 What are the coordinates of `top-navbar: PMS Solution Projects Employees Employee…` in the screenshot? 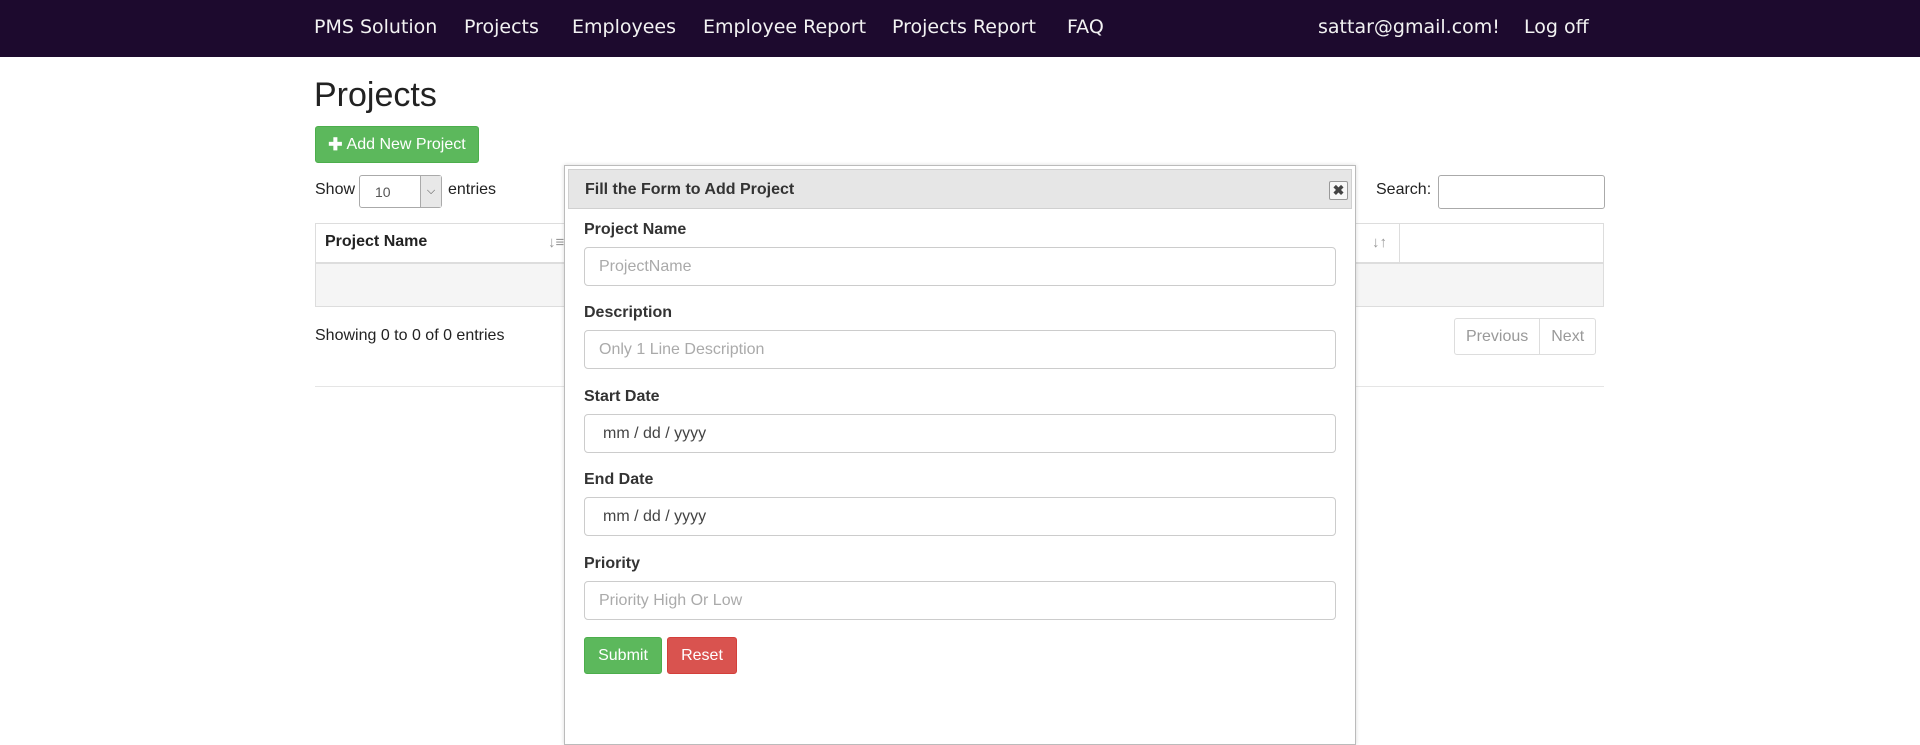 It's located at (960, 28).